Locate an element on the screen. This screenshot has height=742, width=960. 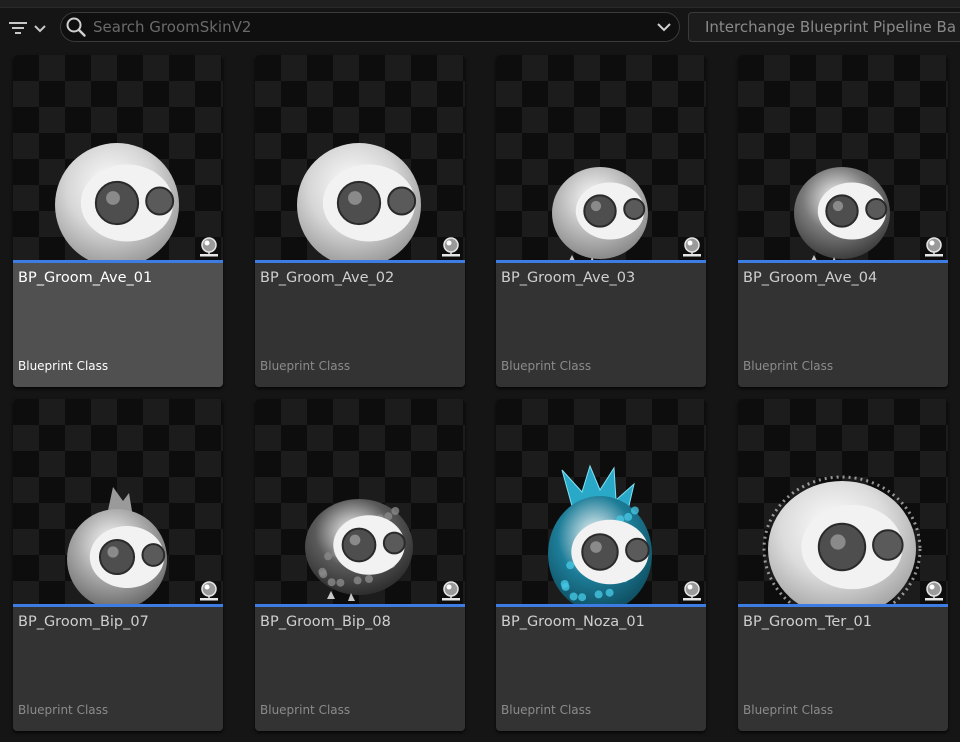
asset-tile: BP_Groom_Bip_08 Blueprint Class is located at coordinates (360, 565).